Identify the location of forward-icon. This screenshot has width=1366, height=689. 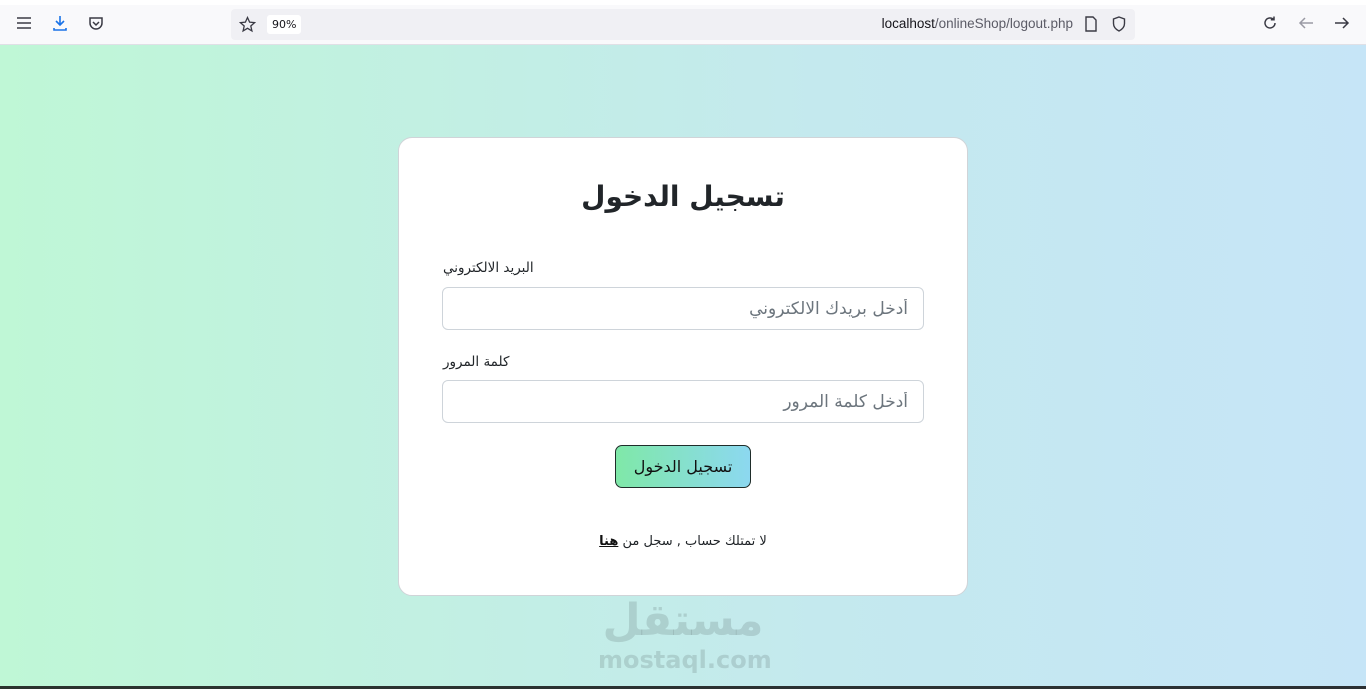
(1342, 23).